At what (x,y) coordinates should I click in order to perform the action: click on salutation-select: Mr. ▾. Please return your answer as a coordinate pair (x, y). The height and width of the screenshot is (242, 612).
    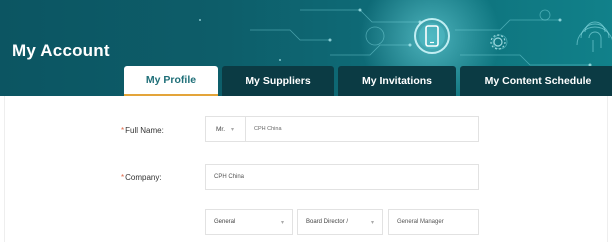
    Looking at the image, I should click on (226, 129).